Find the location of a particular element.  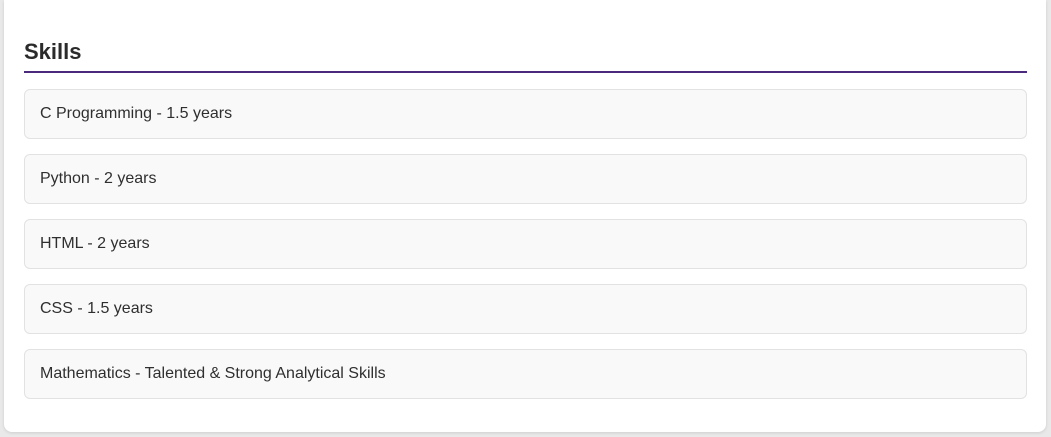

skill-item-python: Python - 2 years is located at coordinates (525, 179).